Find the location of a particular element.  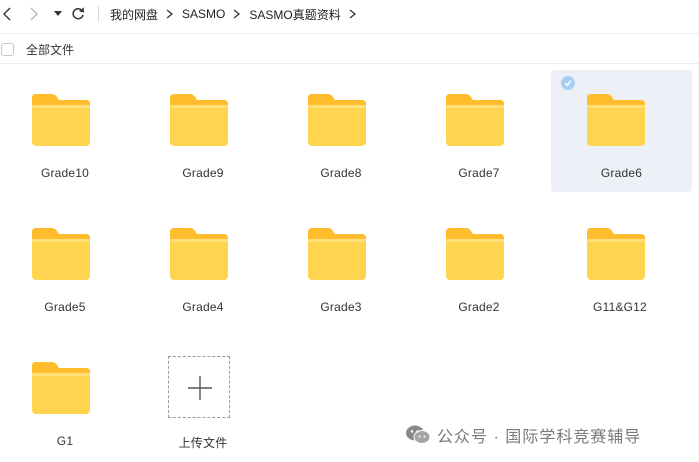

folder-tile: G1 is located at coordinates (67, 398).